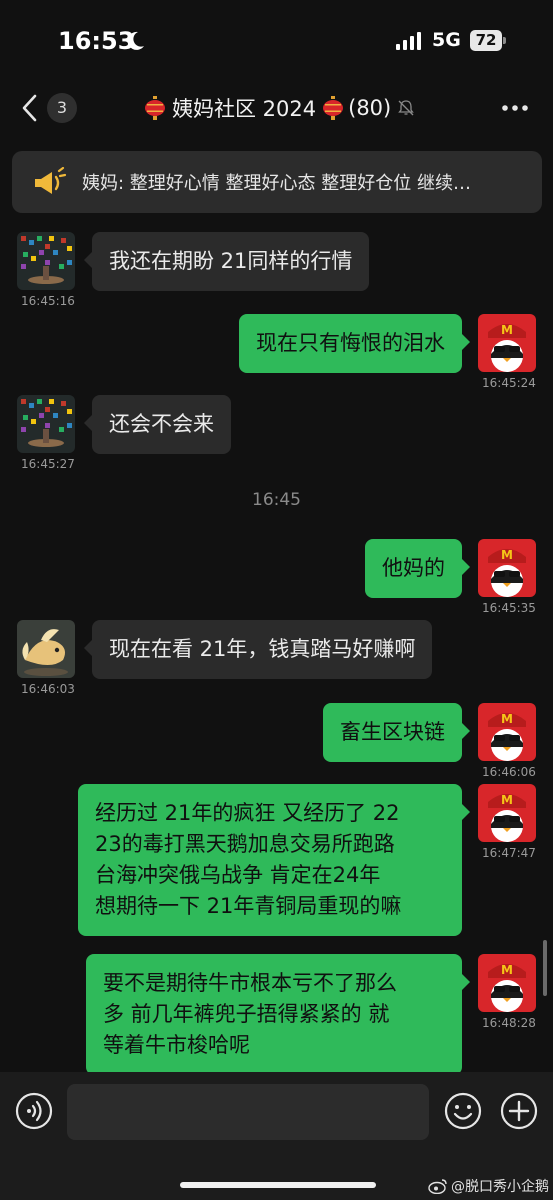 The image size is (553, 1200). What do you see at coordinates (509, 853) in the screenshot?
I see `message-timestamp: 16:47:47` at bounding box center [509, 853].